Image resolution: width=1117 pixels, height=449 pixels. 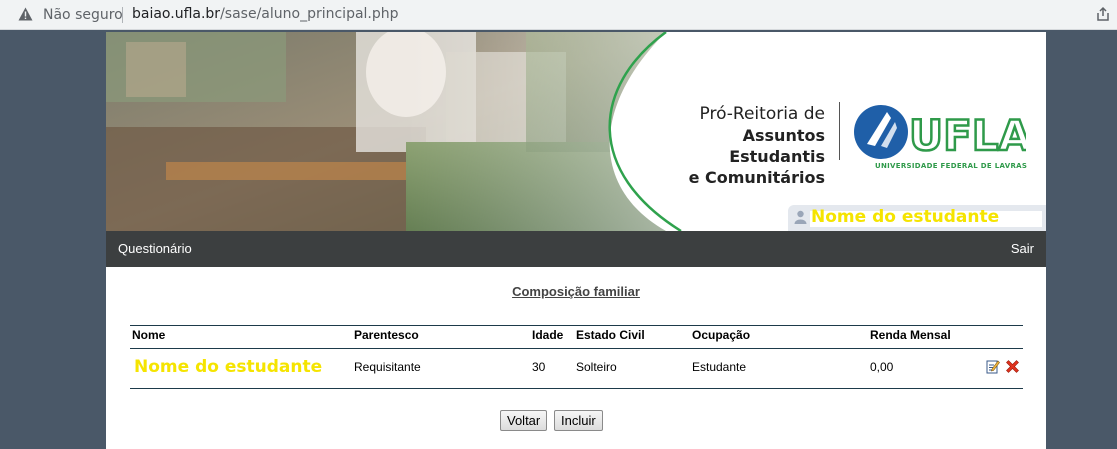 I want to click on logo-divider, so click(x=839, y=131).